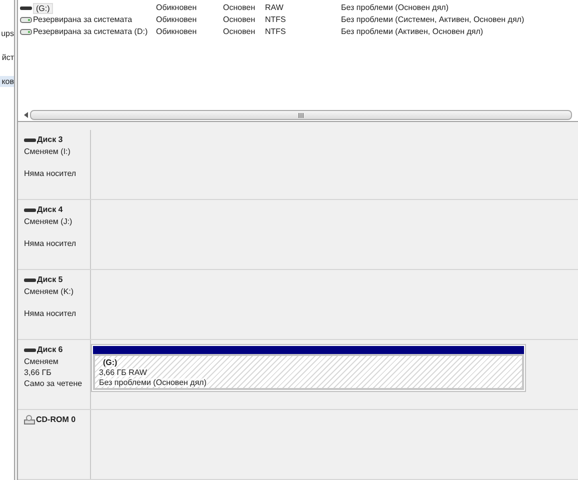 This screenshot has height=480, width=578. Describe the element at coordinates (50, 140) in the screenshot. I see `disk-name: Диск 3` at that location.